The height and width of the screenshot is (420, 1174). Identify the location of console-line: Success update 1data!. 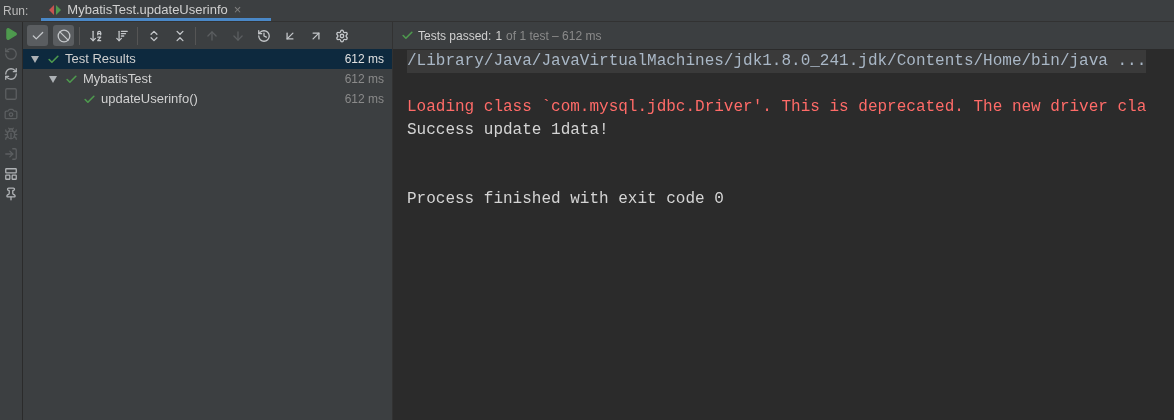
(508, 130).